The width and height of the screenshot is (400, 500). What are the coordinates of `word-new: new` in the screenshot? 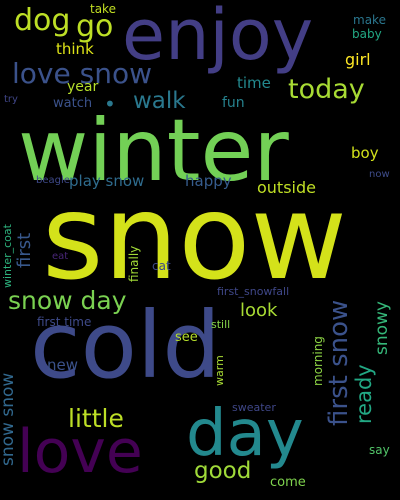 It's located at (63, 365).